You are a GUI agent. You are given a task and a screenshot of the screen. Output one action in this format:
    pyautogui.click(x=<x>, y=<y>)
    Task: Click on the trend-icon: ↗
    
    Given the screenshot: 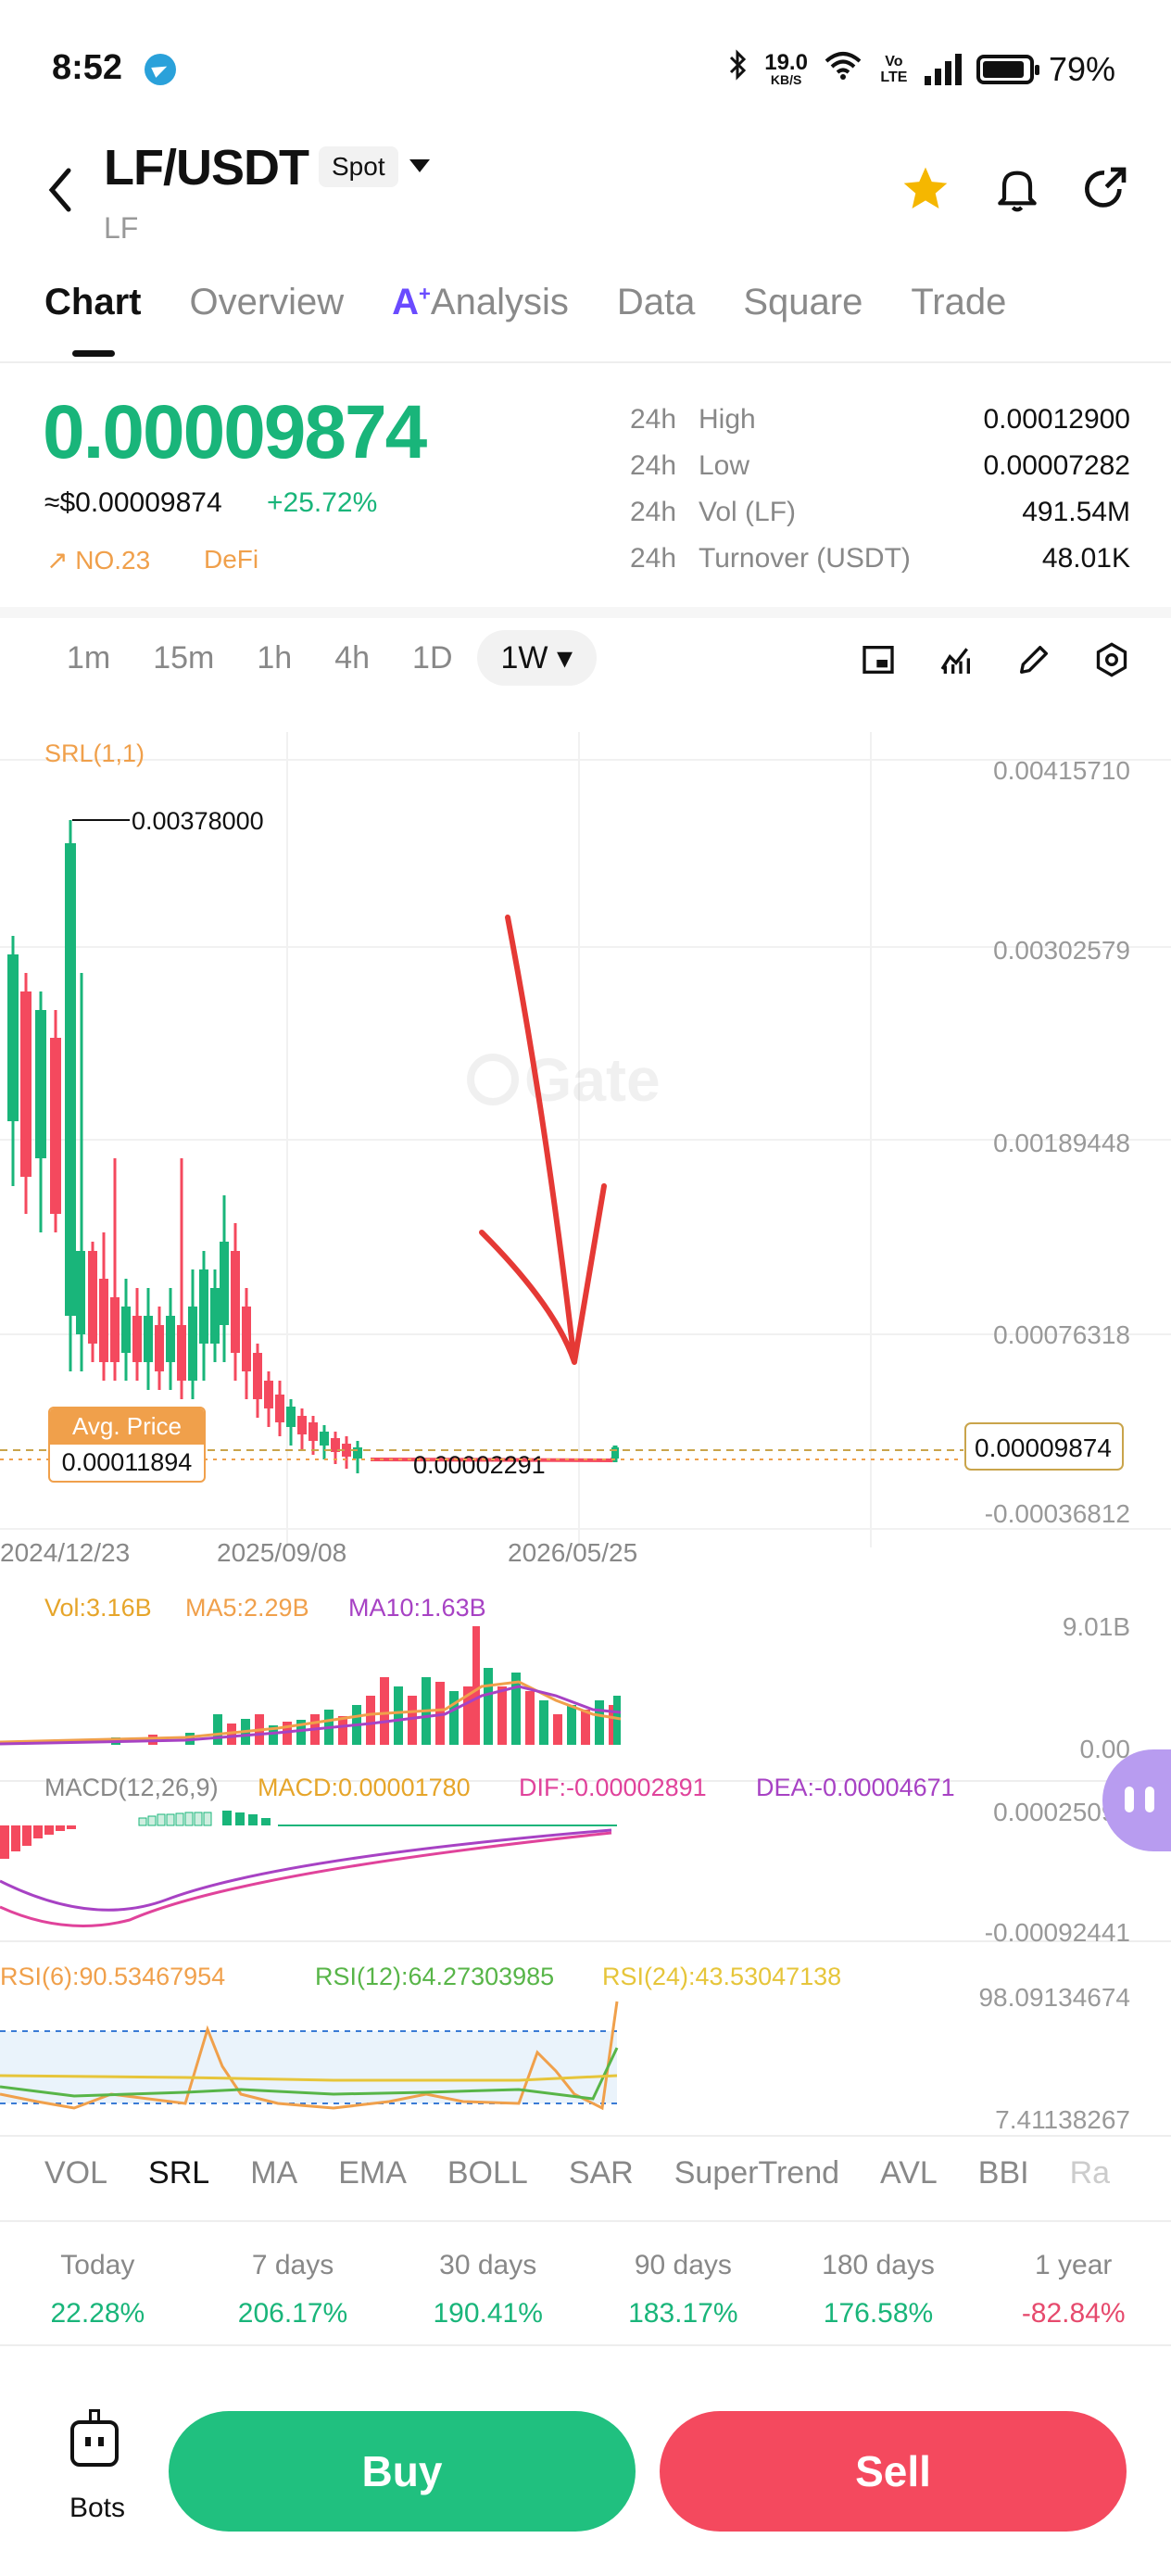 What is the action you would take?
    pyautogui.click(x=61, y=560)
    